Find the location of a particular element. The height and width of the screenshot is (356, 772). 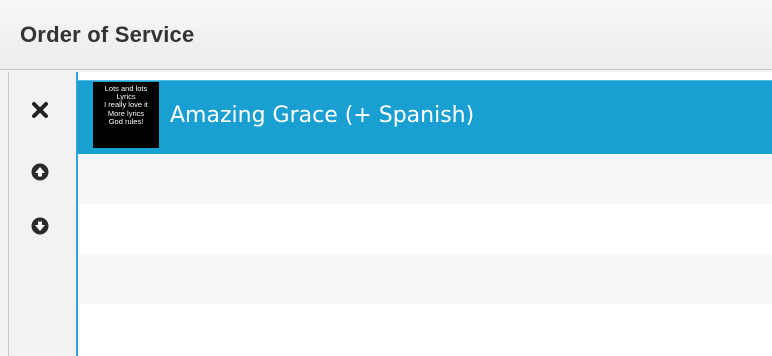

remove-button is located at coordinates (40, 110).